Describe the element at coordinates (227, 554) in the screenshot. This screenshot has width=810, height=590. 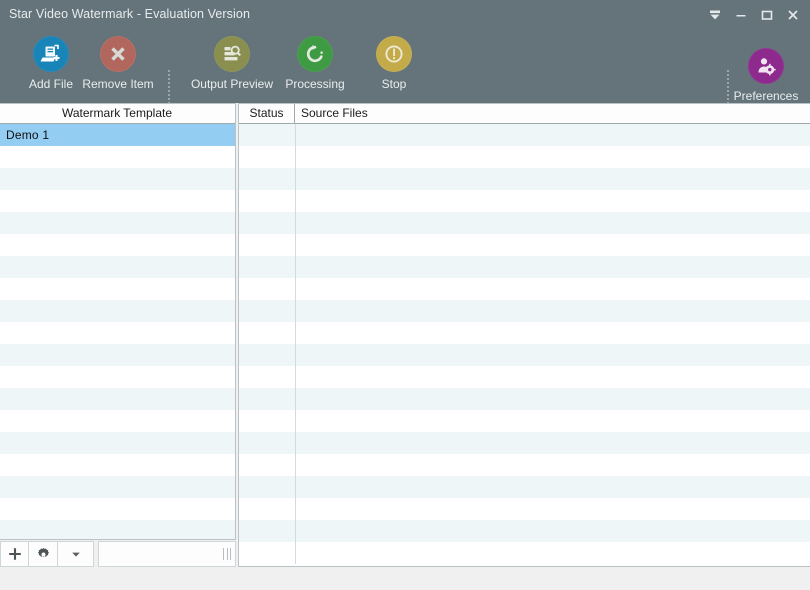
I see `resize-grip-icon` at that location.